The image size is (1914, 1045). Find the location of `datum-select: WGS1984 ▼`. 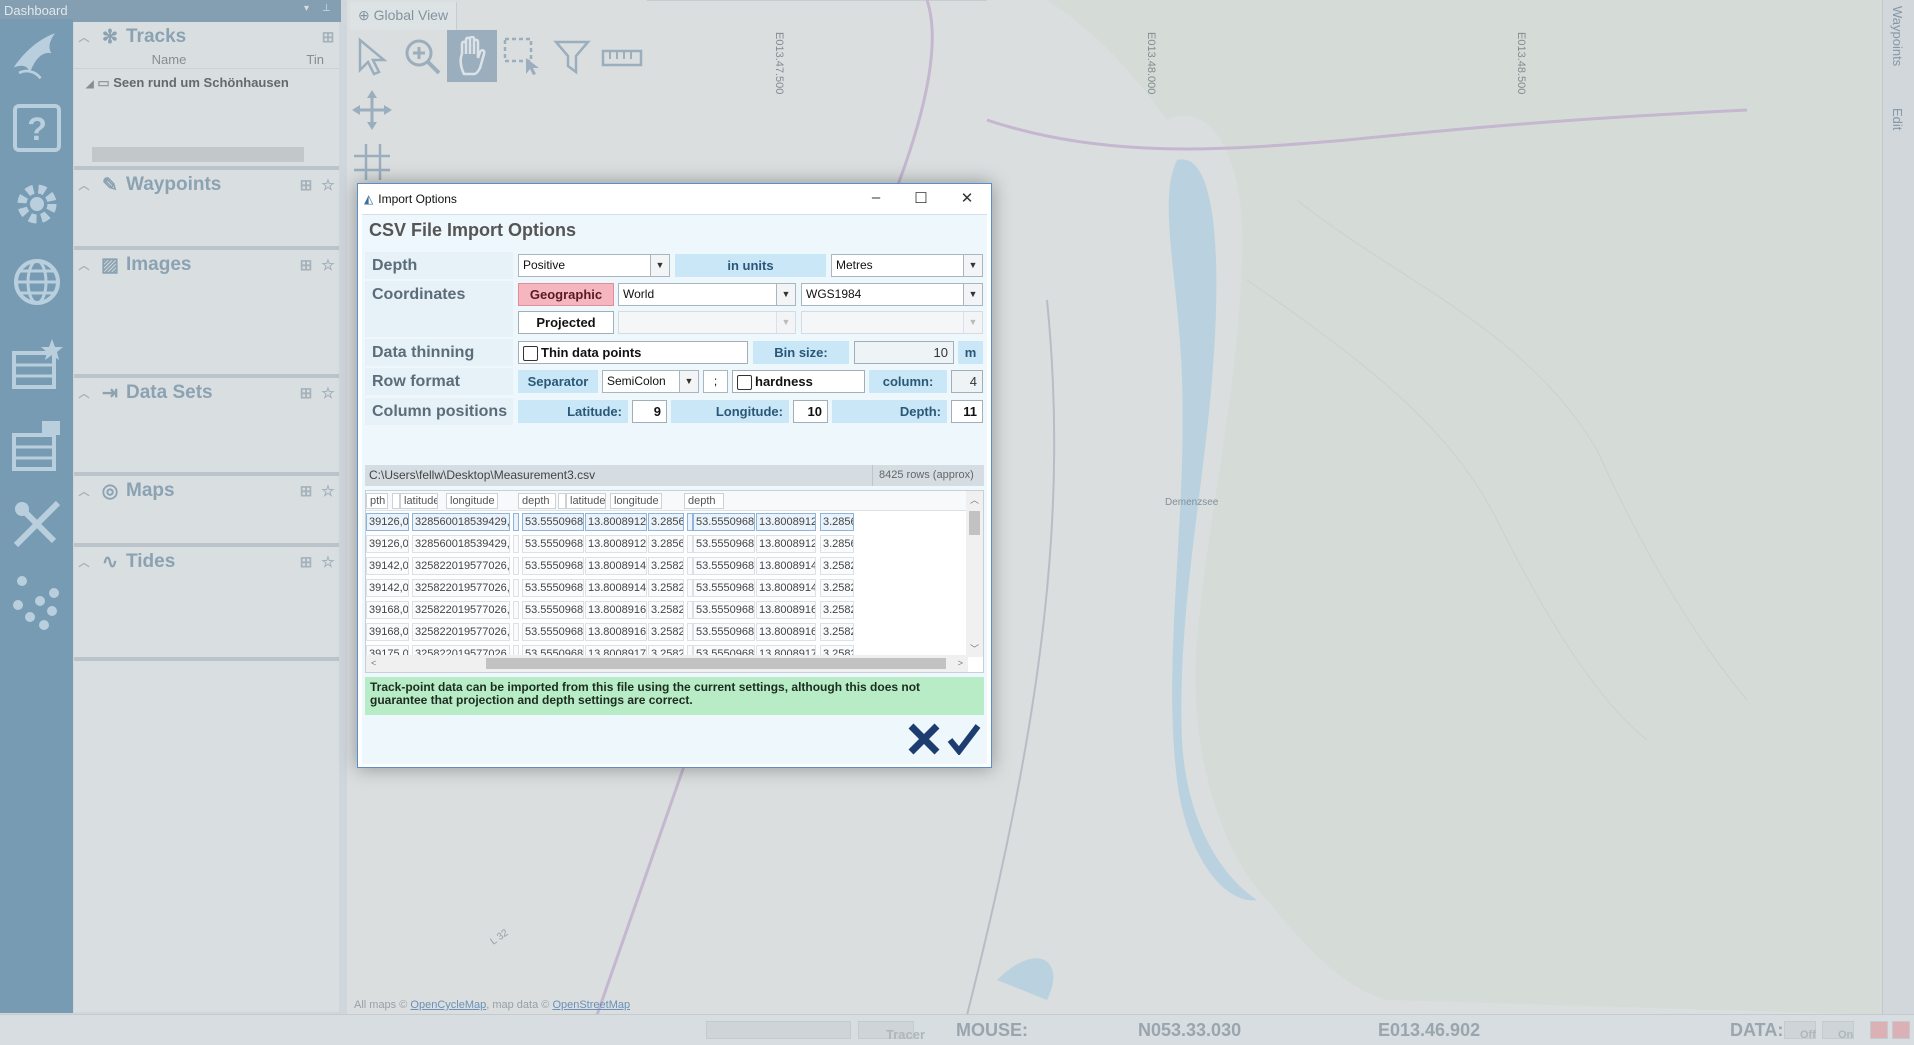

datum-select: WGS1984 ▼ is located at coordinates (892, 294).